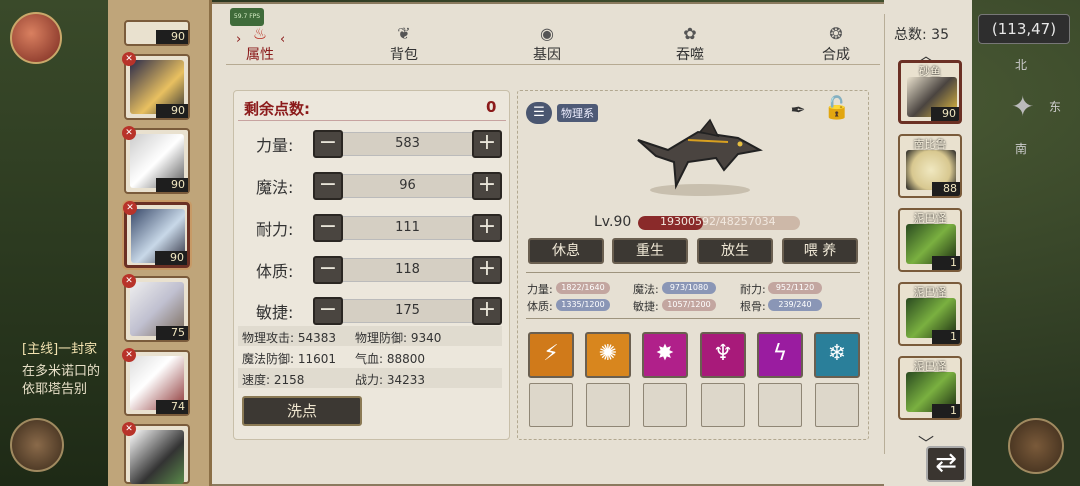 Image resolution: width=1080 pixels, height=486 pixels. Describe the element at coordinates (718, 221) in the screenshot. I see `pet-hp-text: 19300592/48257034` at that location.